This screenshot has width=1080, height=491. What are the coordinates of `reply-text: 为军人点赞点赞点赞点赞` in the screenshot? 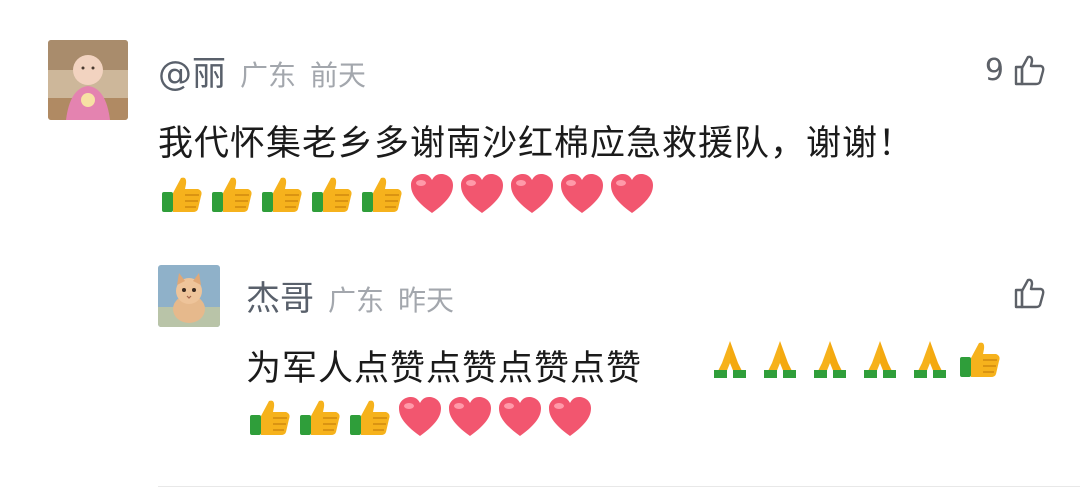 It's located at (444, 369).